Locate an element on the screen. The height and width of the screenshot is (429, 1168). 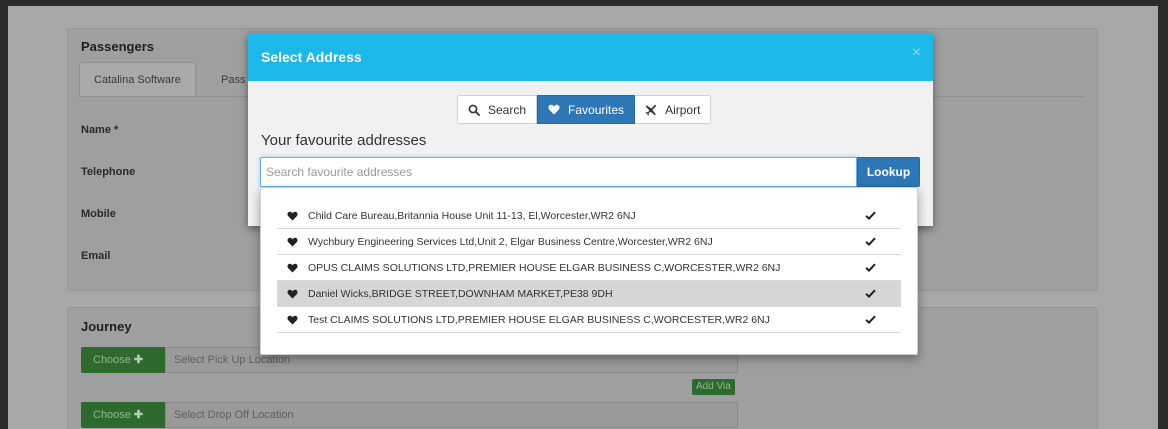
modal-title: Select Address is located at coordinates (311, 57).